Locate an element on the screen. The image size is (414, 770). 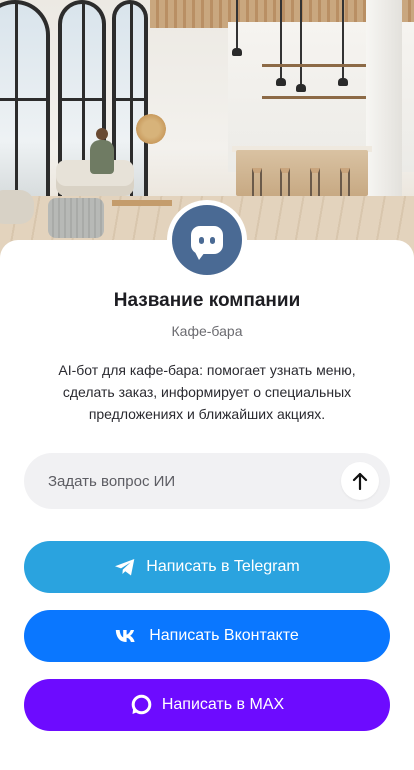
telegram-icon is located at coordinates (125, 567).